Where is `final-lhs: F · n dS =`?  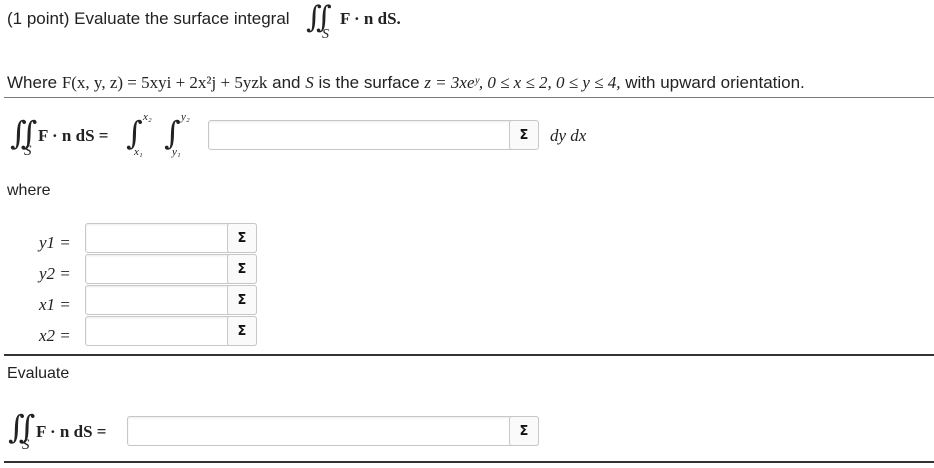 final-lhs: F · n dS = is located at coordinates (71, 431).